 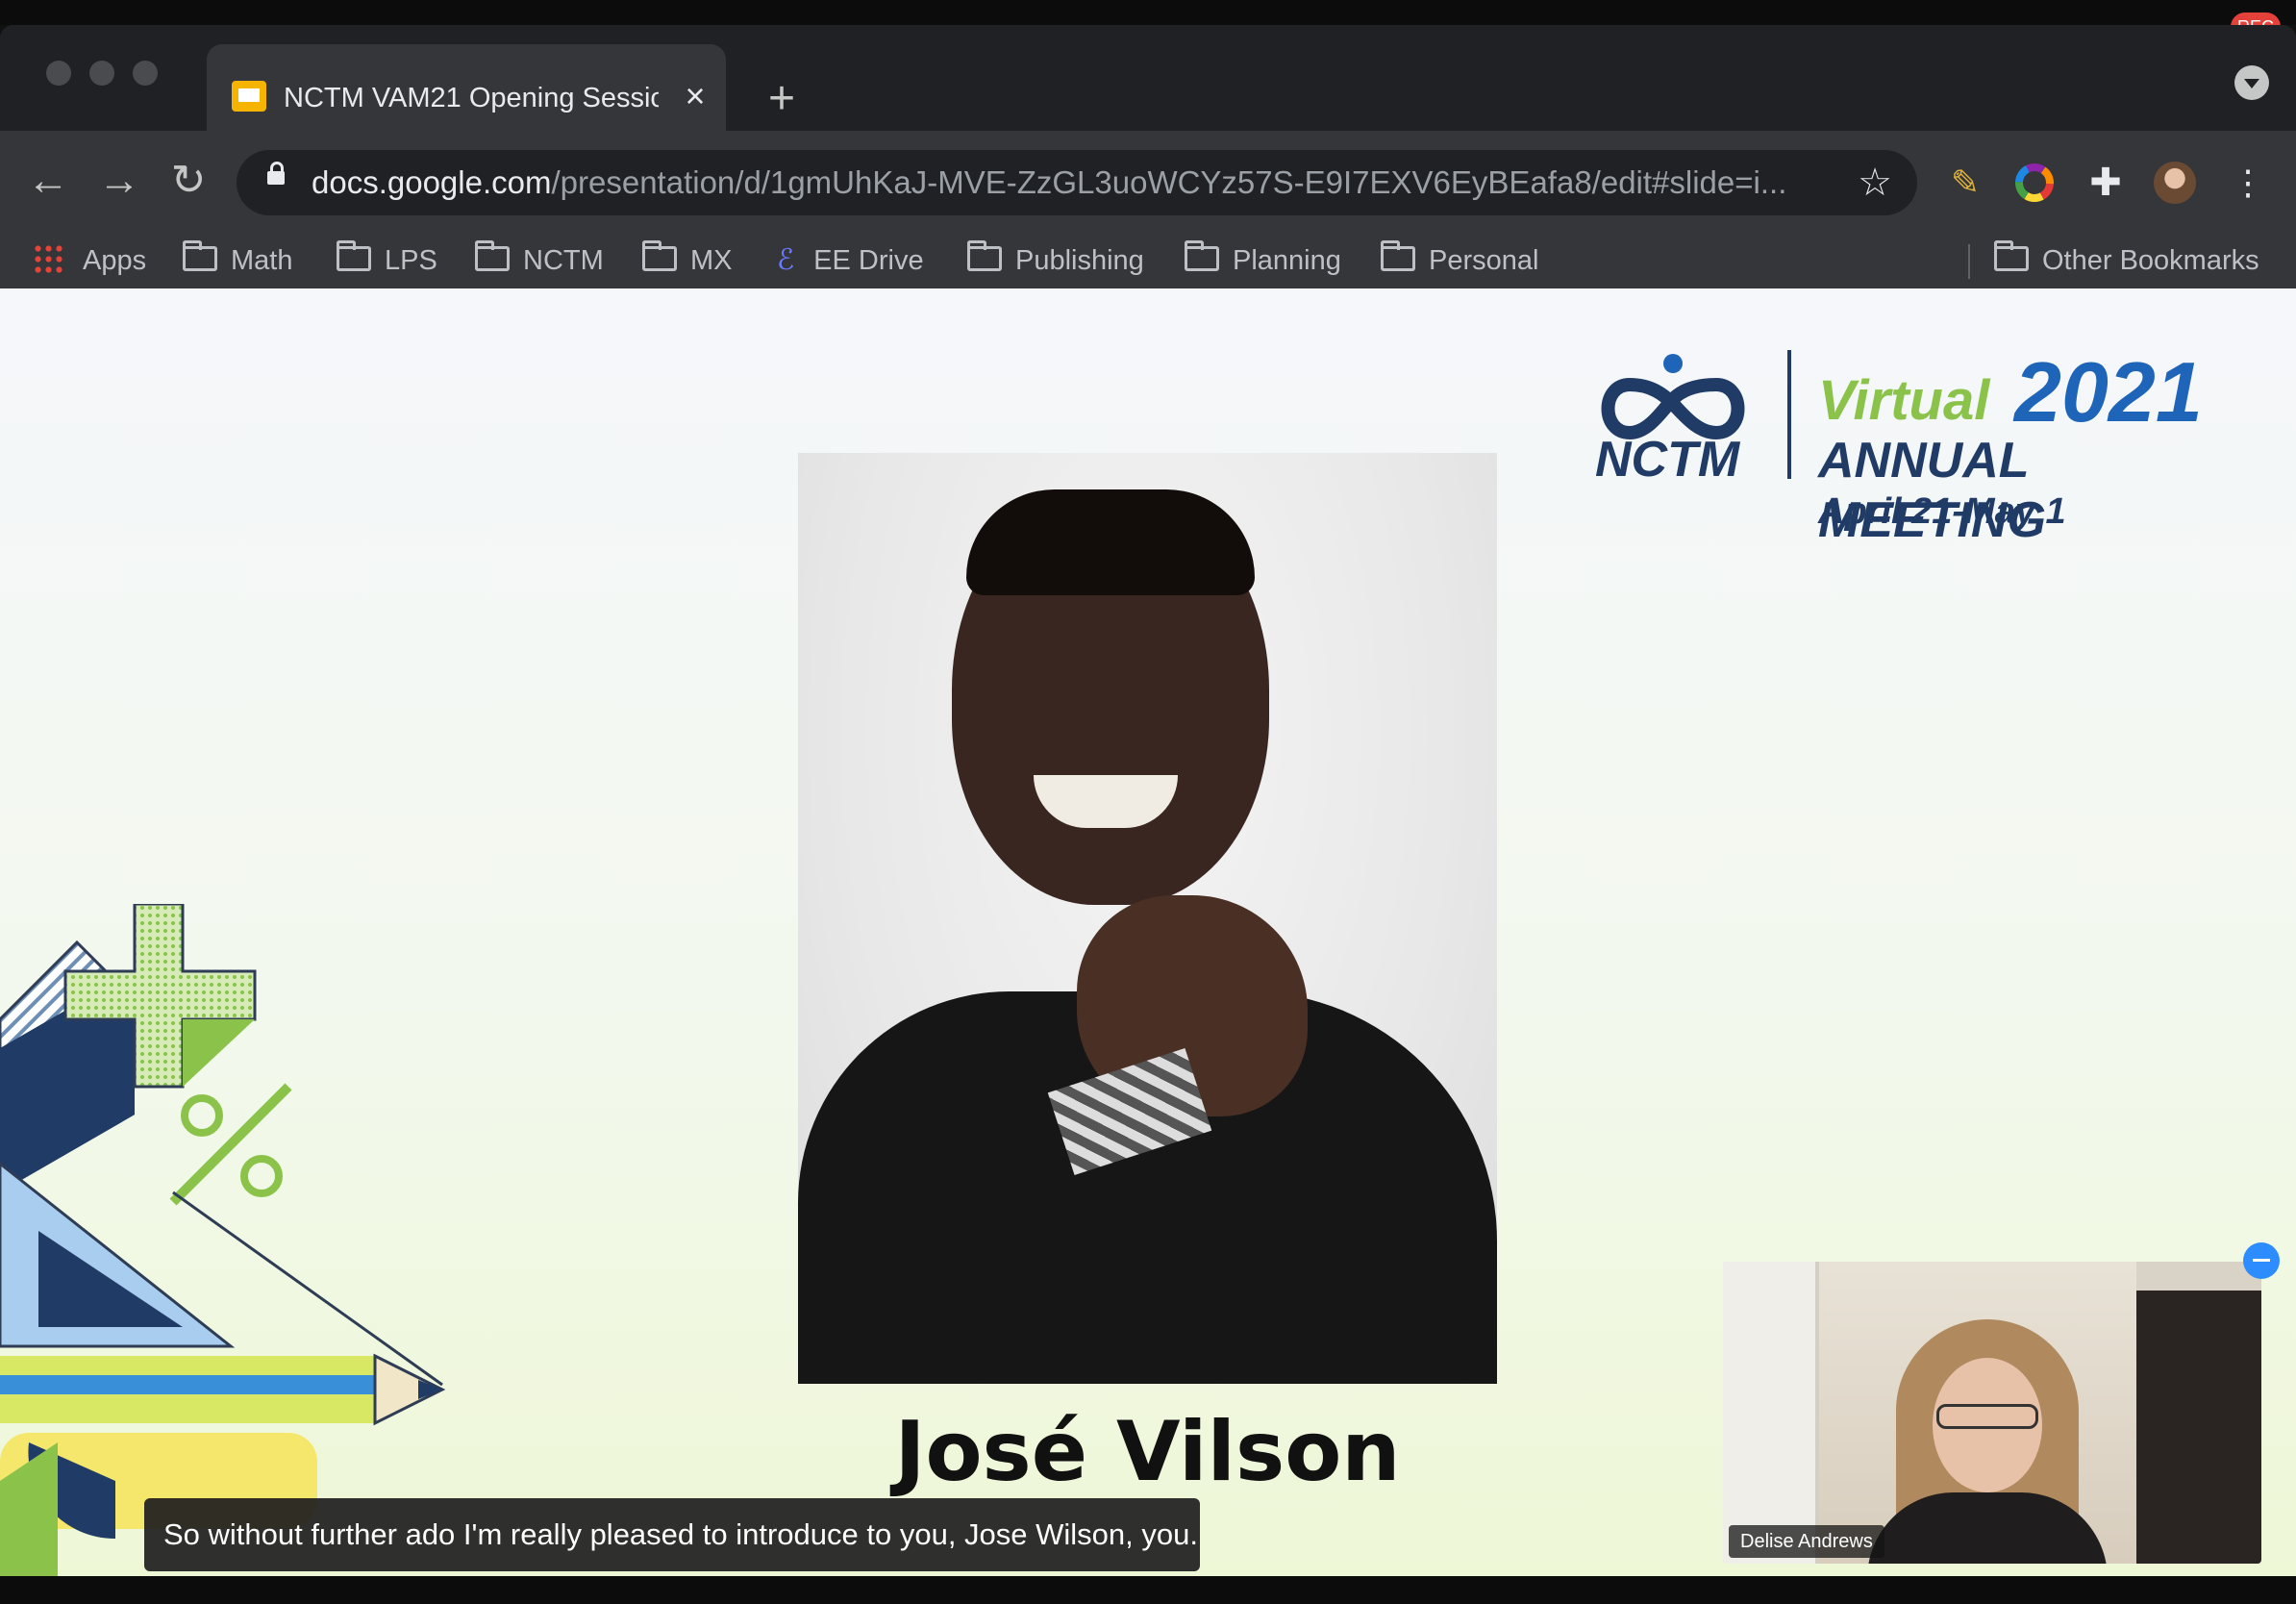 What do you see at coordinates (115, 260) in the screenshot?
I see `bookmark-label: Apps` at bounding box center [115, 260].